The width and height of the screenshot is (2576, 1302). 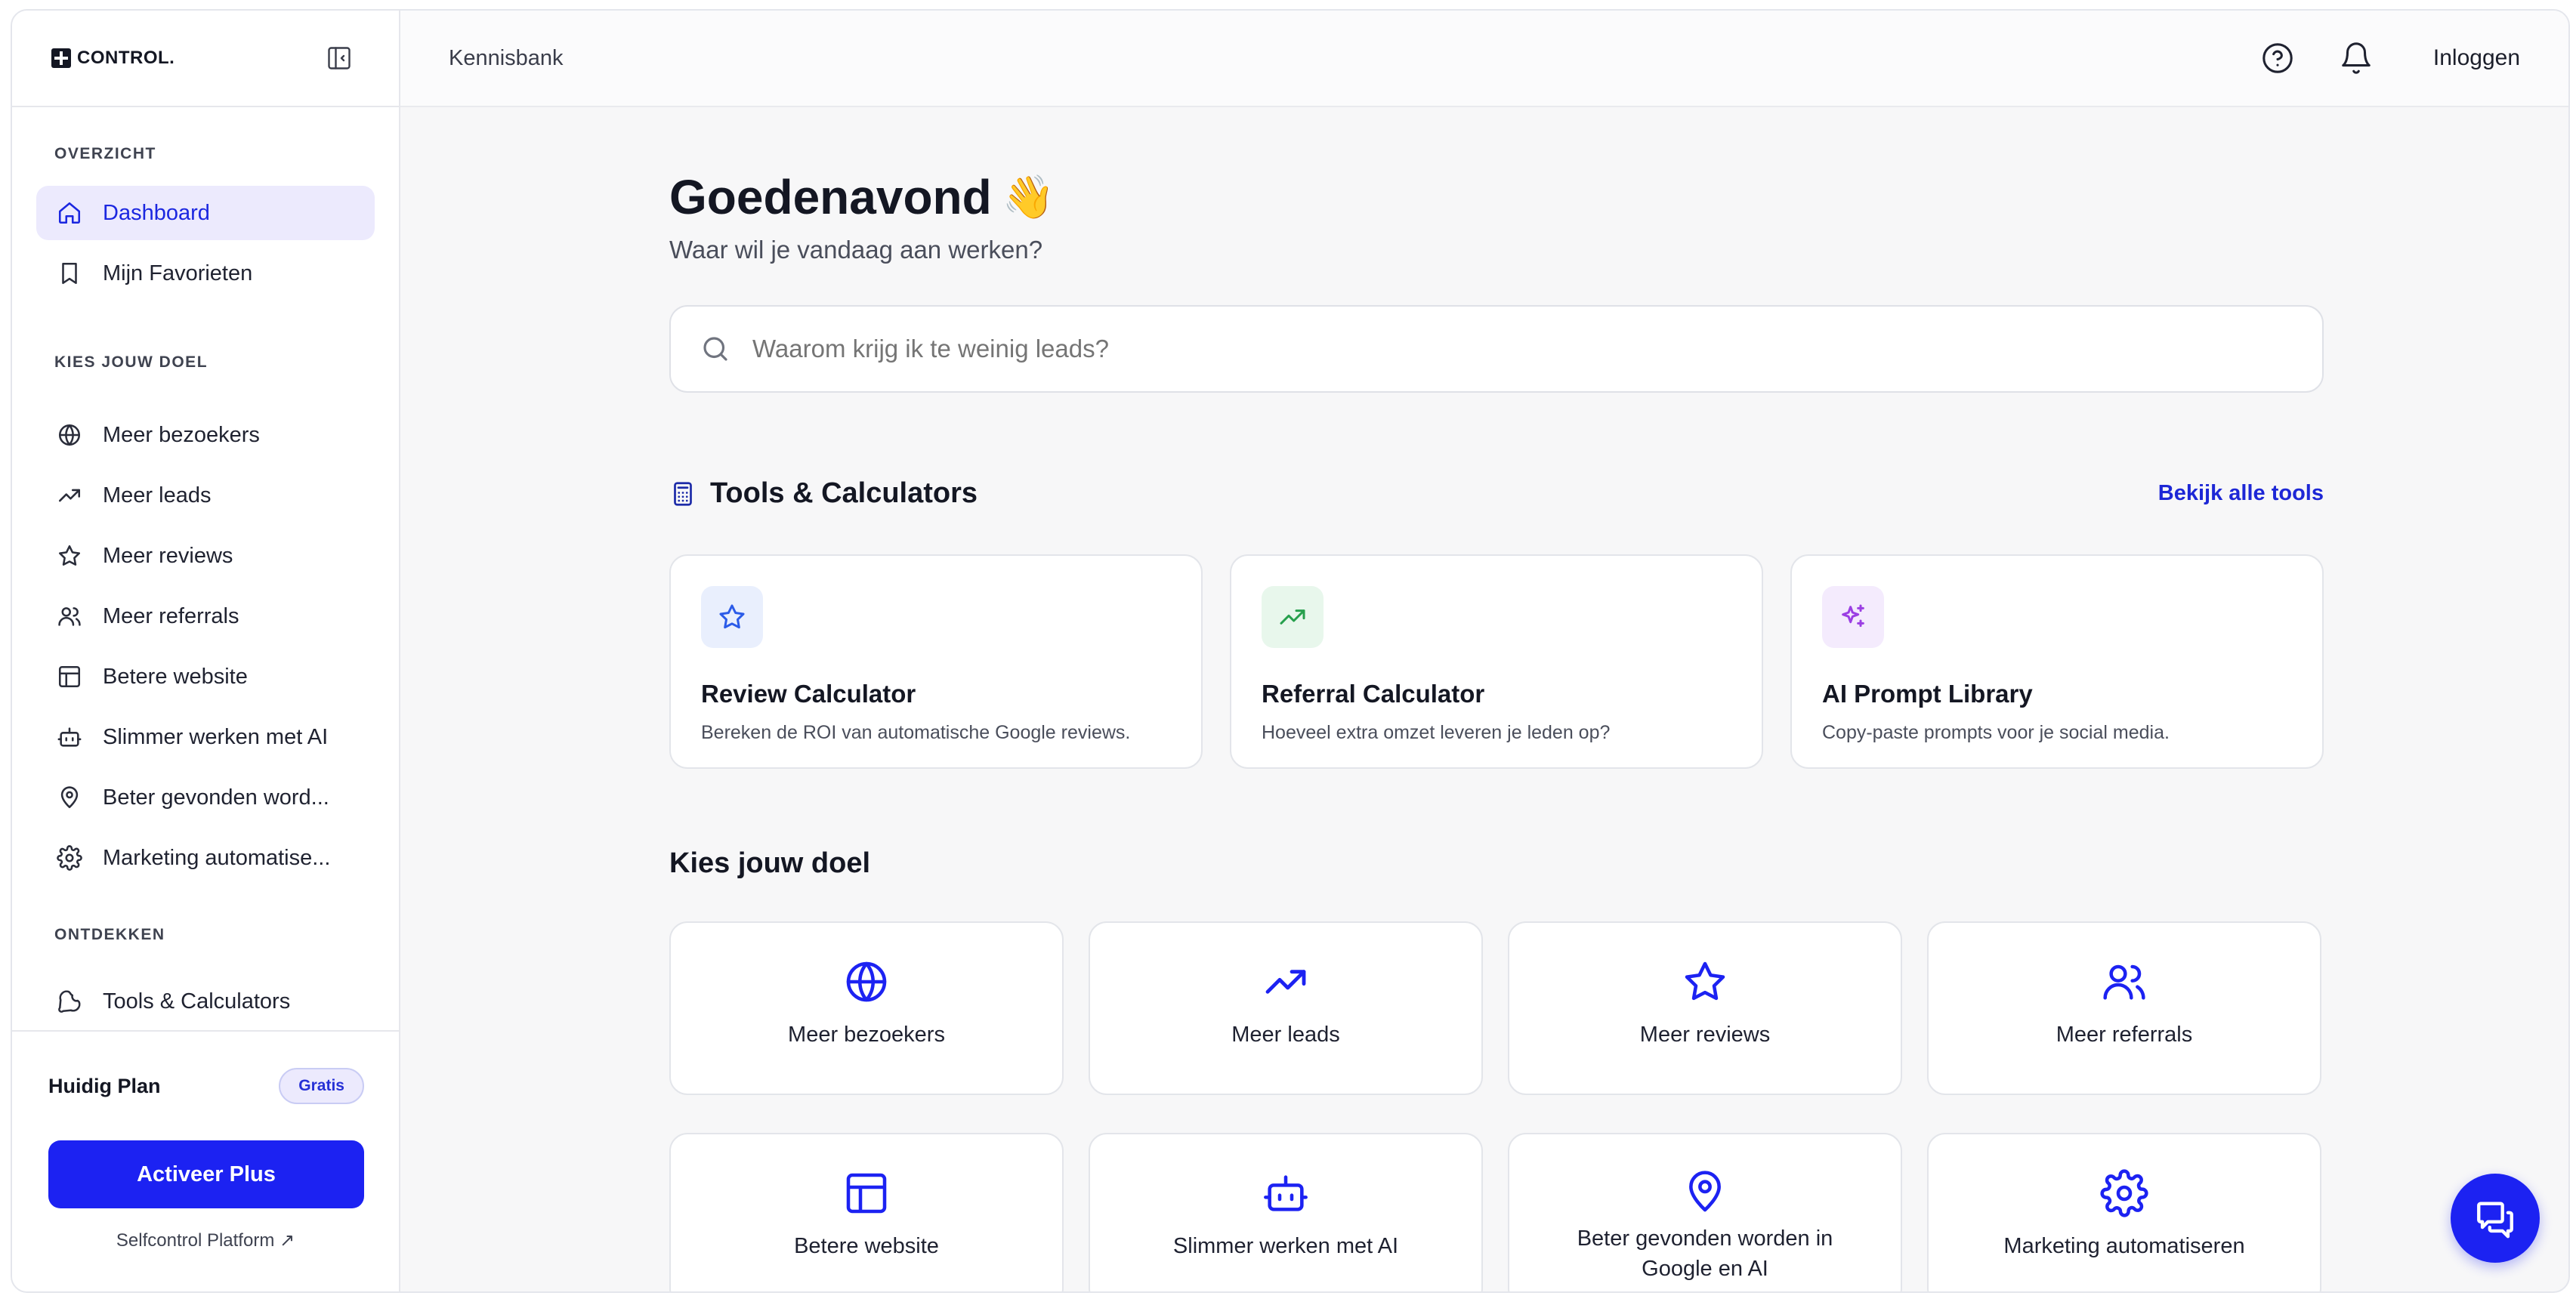 I want to click on plan-row: Huidig Plan Gratis, so click(x=205, y=1068).